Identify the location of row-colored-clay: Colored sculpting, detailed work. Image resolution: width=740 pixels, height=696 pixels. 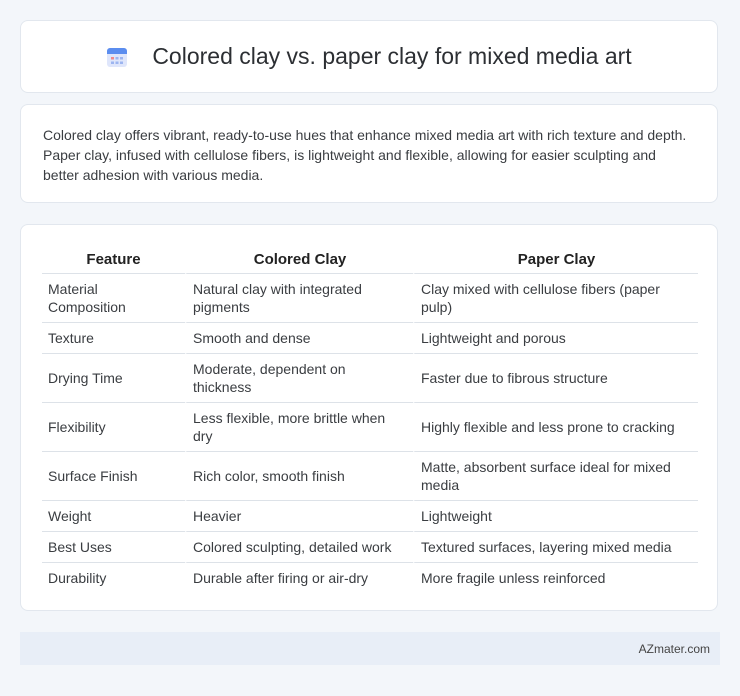
(299, 546).